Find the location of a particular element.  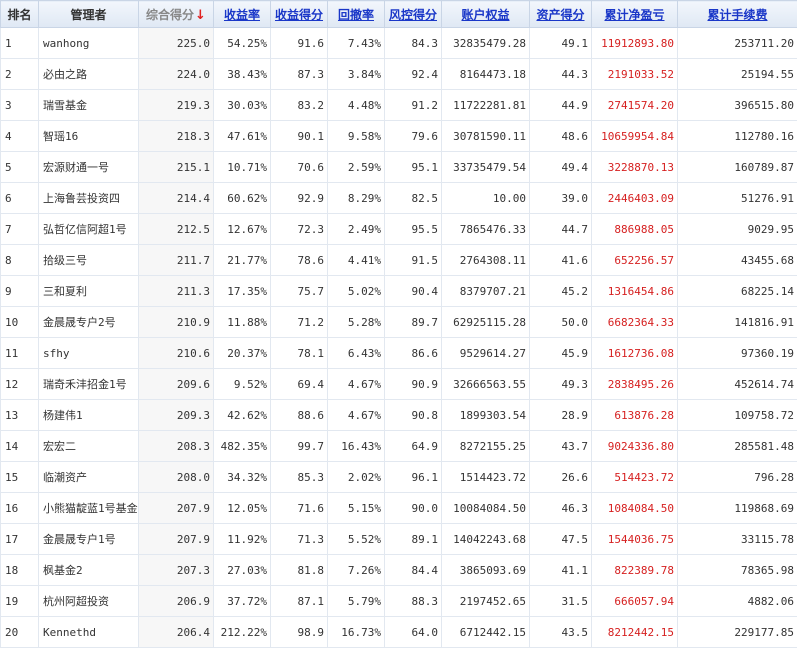

cell-cum-fee: 109758.72 is located at coordinates (737, 415).